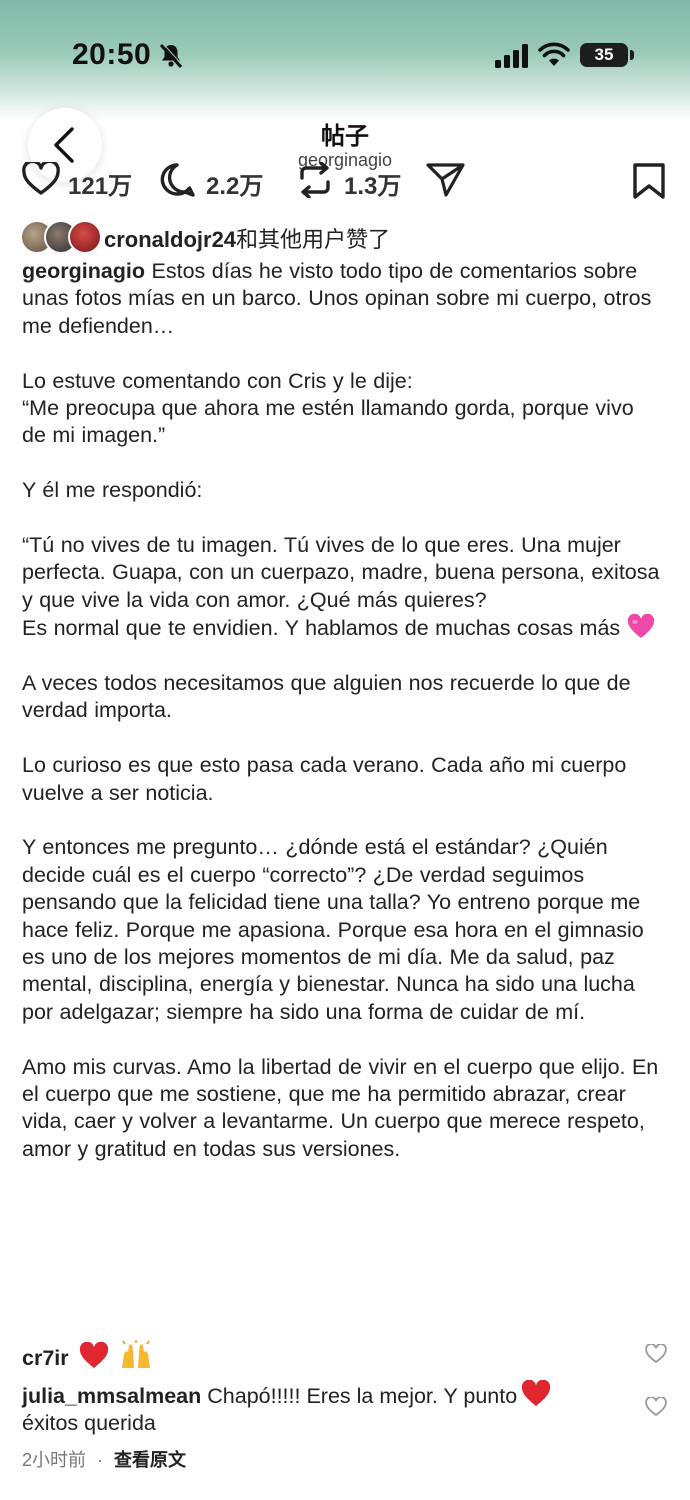  What do you see at coordinates (54, 1460) in the screenshot?
I see `post-time: 2小时前` at bounding box center [54, 1460].